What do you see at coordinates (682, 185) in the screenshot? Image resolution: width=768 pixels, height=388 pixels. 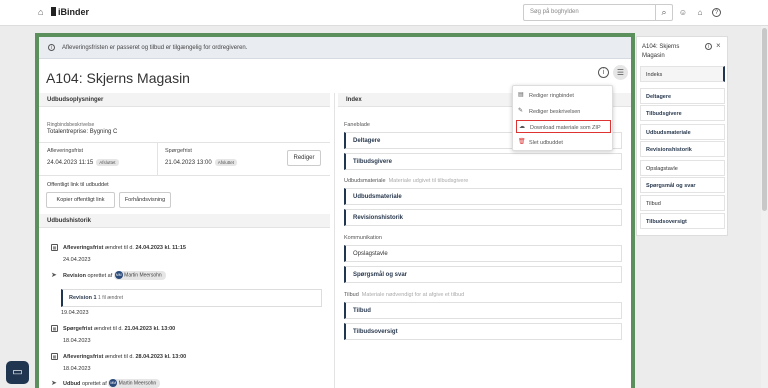 I see `side-item-spoergsmaal: Spørgsmål og svar` at bounding box center [682, 185].